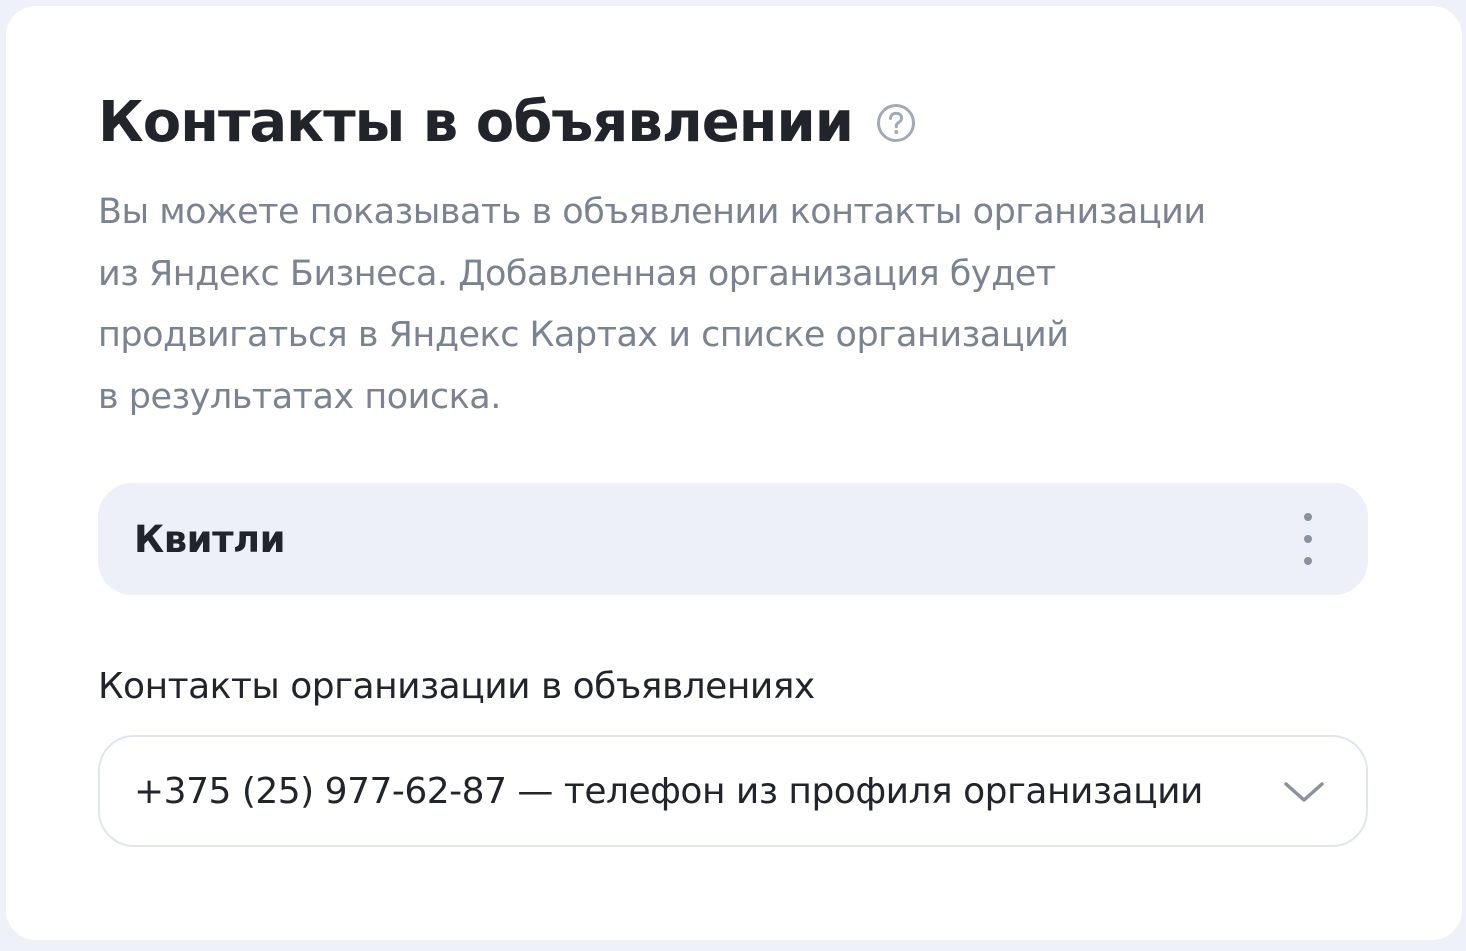  What do you see at coordinates (210, 539) in the screenshot?
I see `organization-name: Квитли` at bounding box center [210, 539].